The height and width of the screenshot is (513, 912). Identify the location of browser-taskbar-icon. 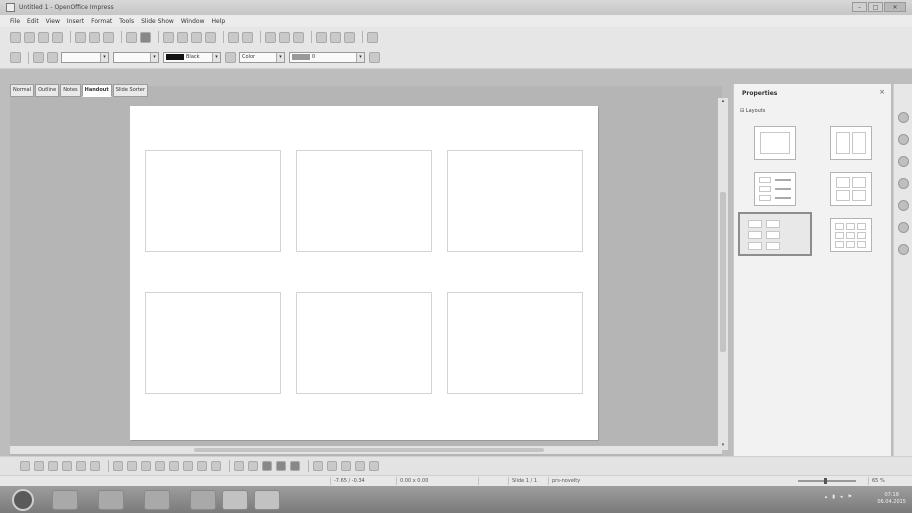
(157, 500).